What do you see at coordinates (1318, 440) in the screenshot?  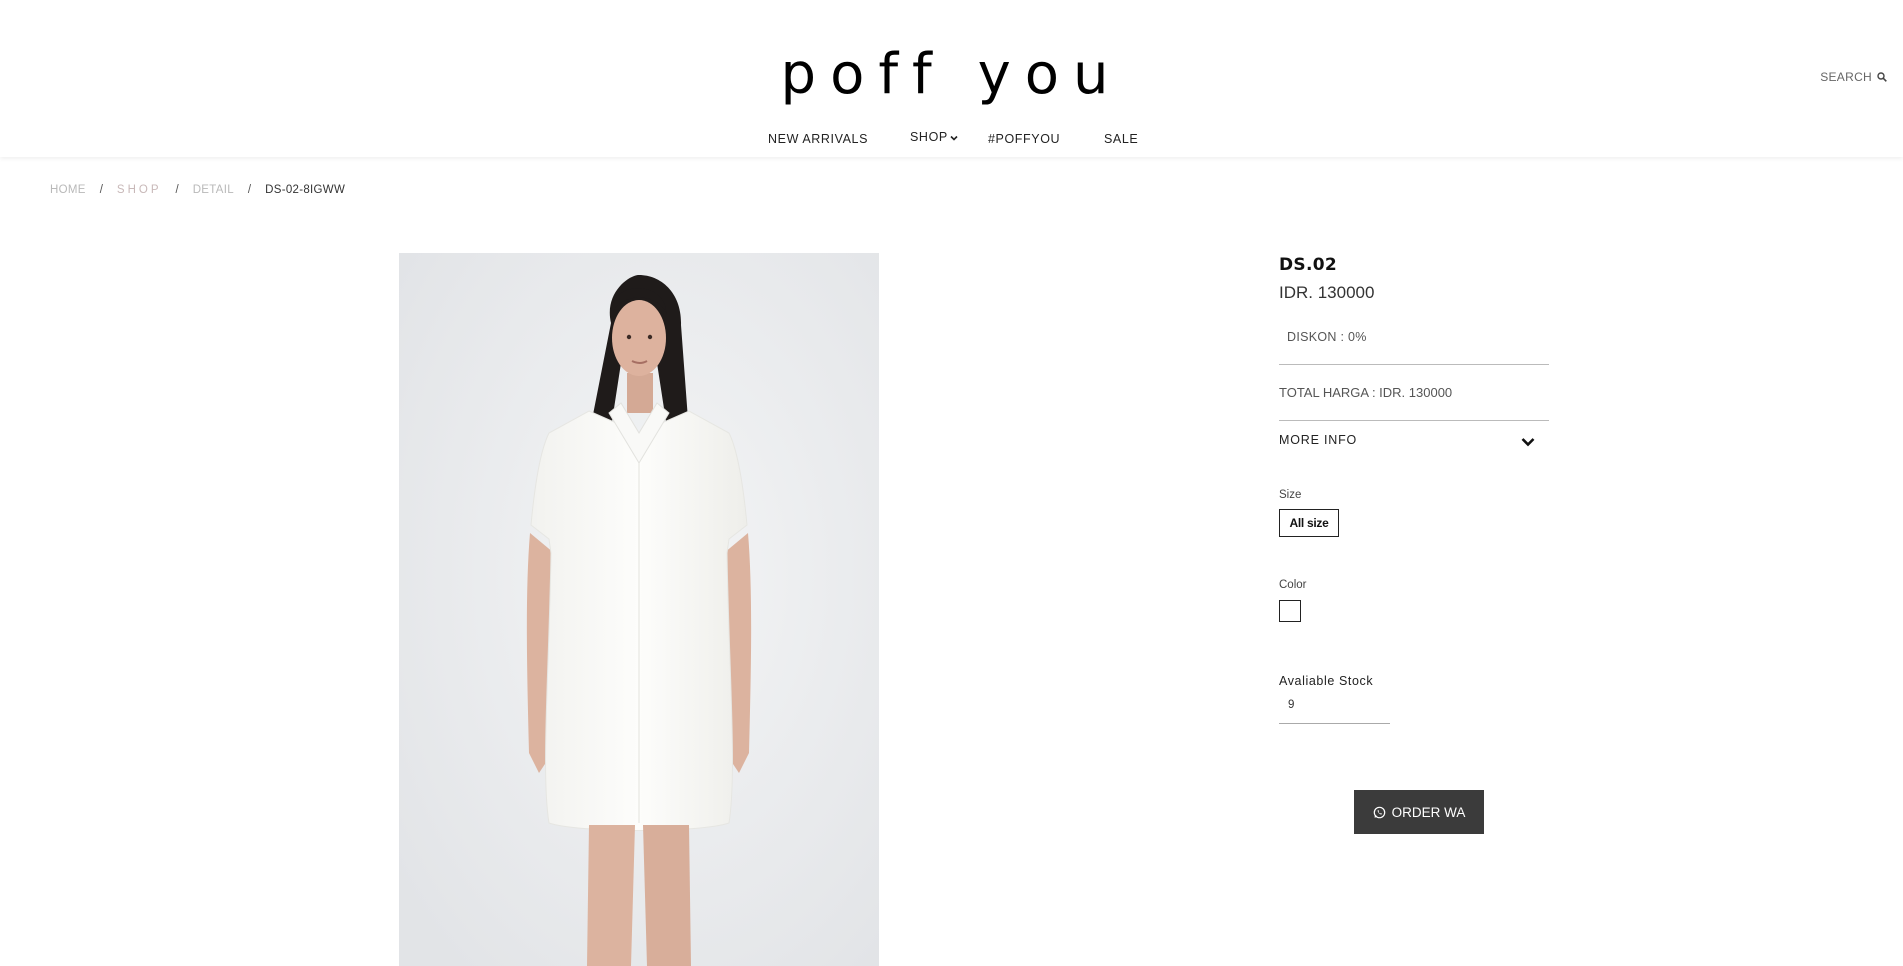 I see `more-info-label: MORE INFO` at bounding box center [1318, 440].